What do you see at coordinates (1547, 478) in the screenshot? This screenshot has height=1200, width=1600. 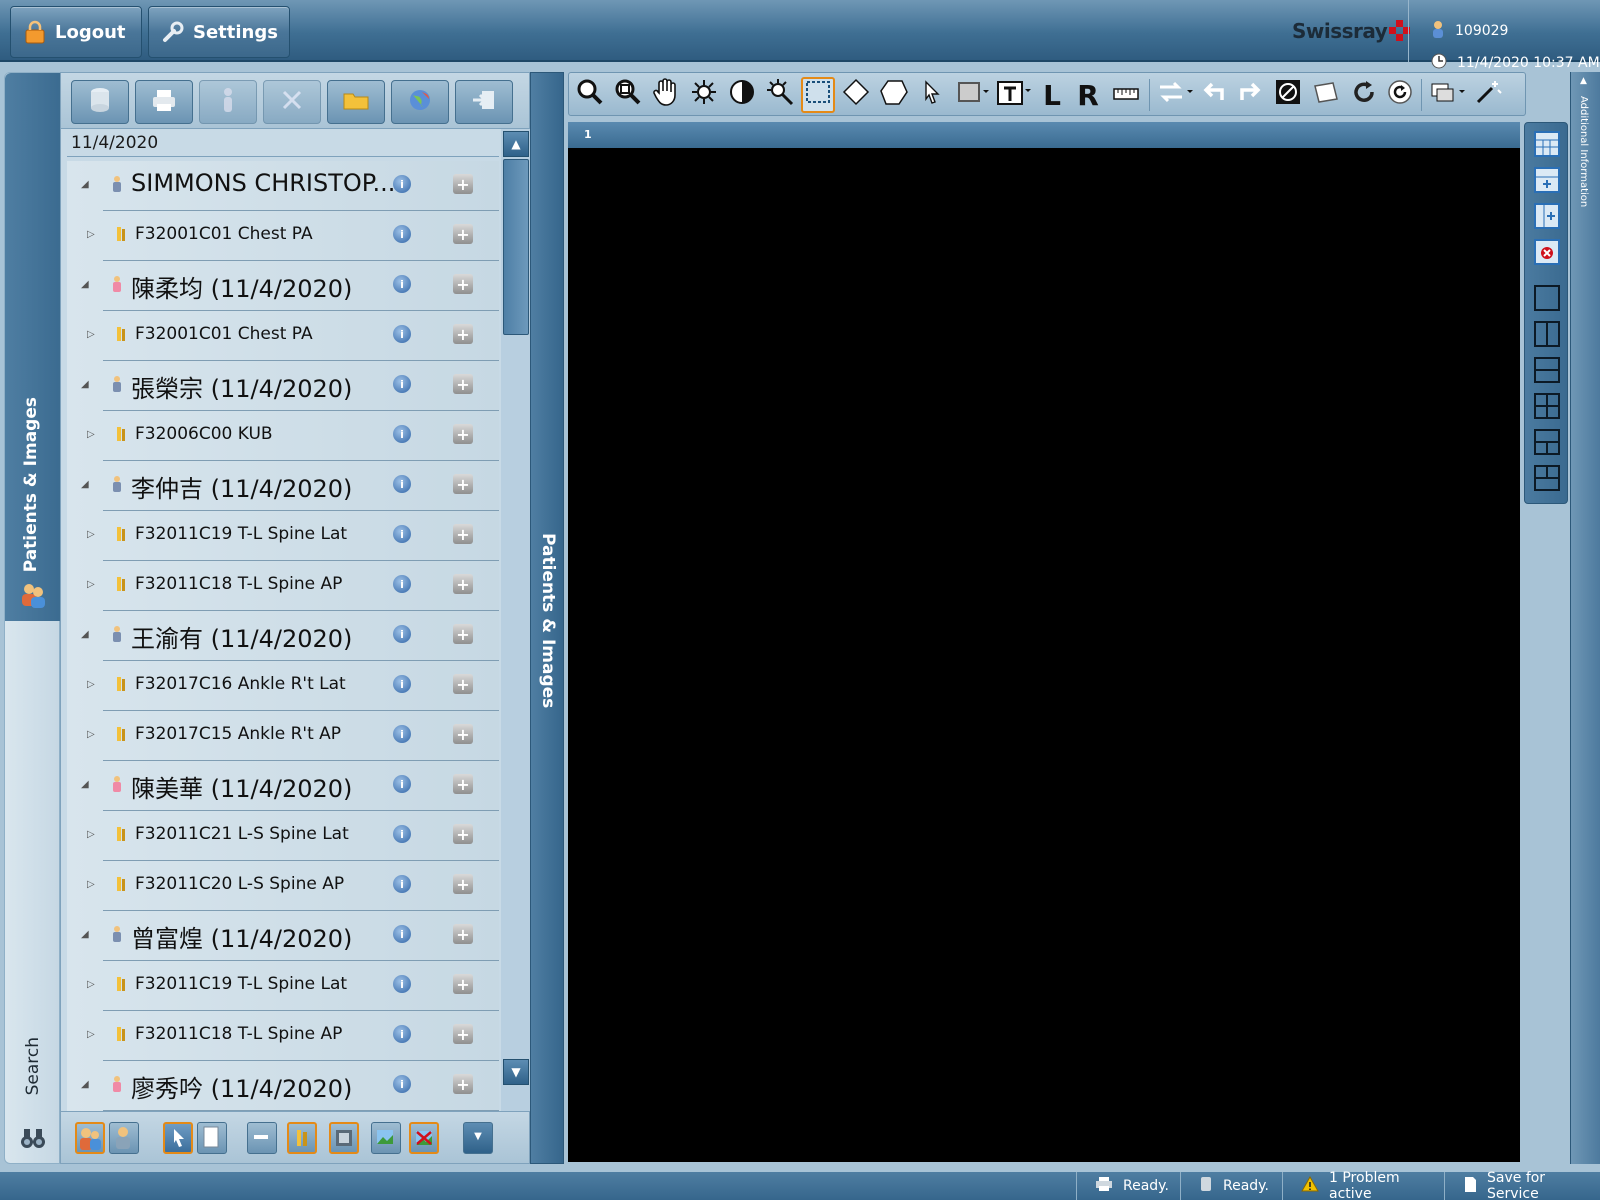 I see `layout-2x2c-button` at bounding box center [1547, 478].